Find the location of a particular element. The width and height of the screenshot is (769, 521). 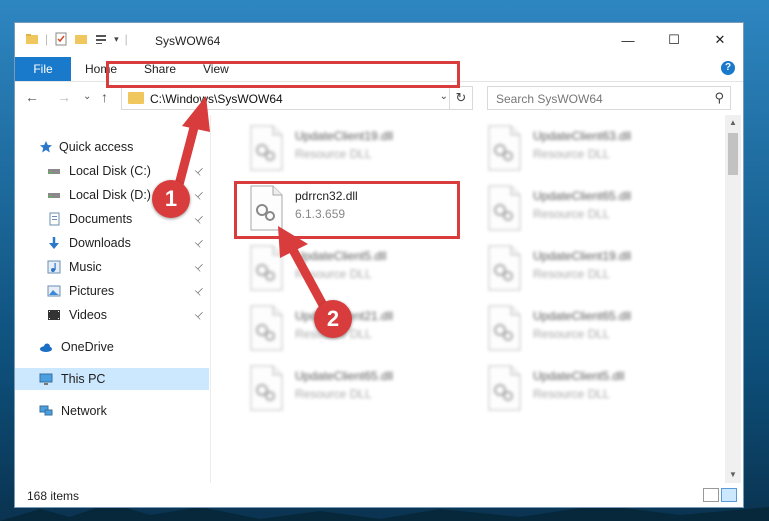

step-1-badge: 1 is located at coordinates (171, 199).